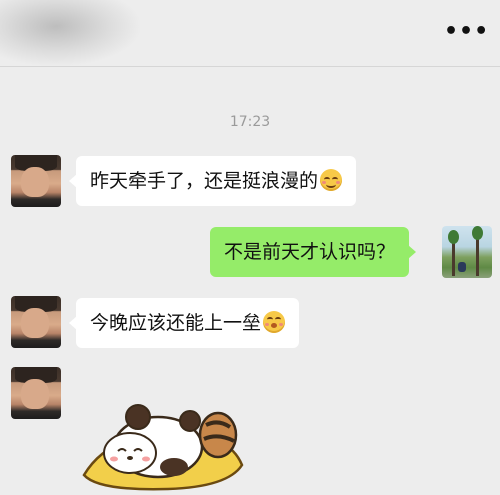  I want to click on message-text: 今晚应该还能上一垒, so click(176, 323).